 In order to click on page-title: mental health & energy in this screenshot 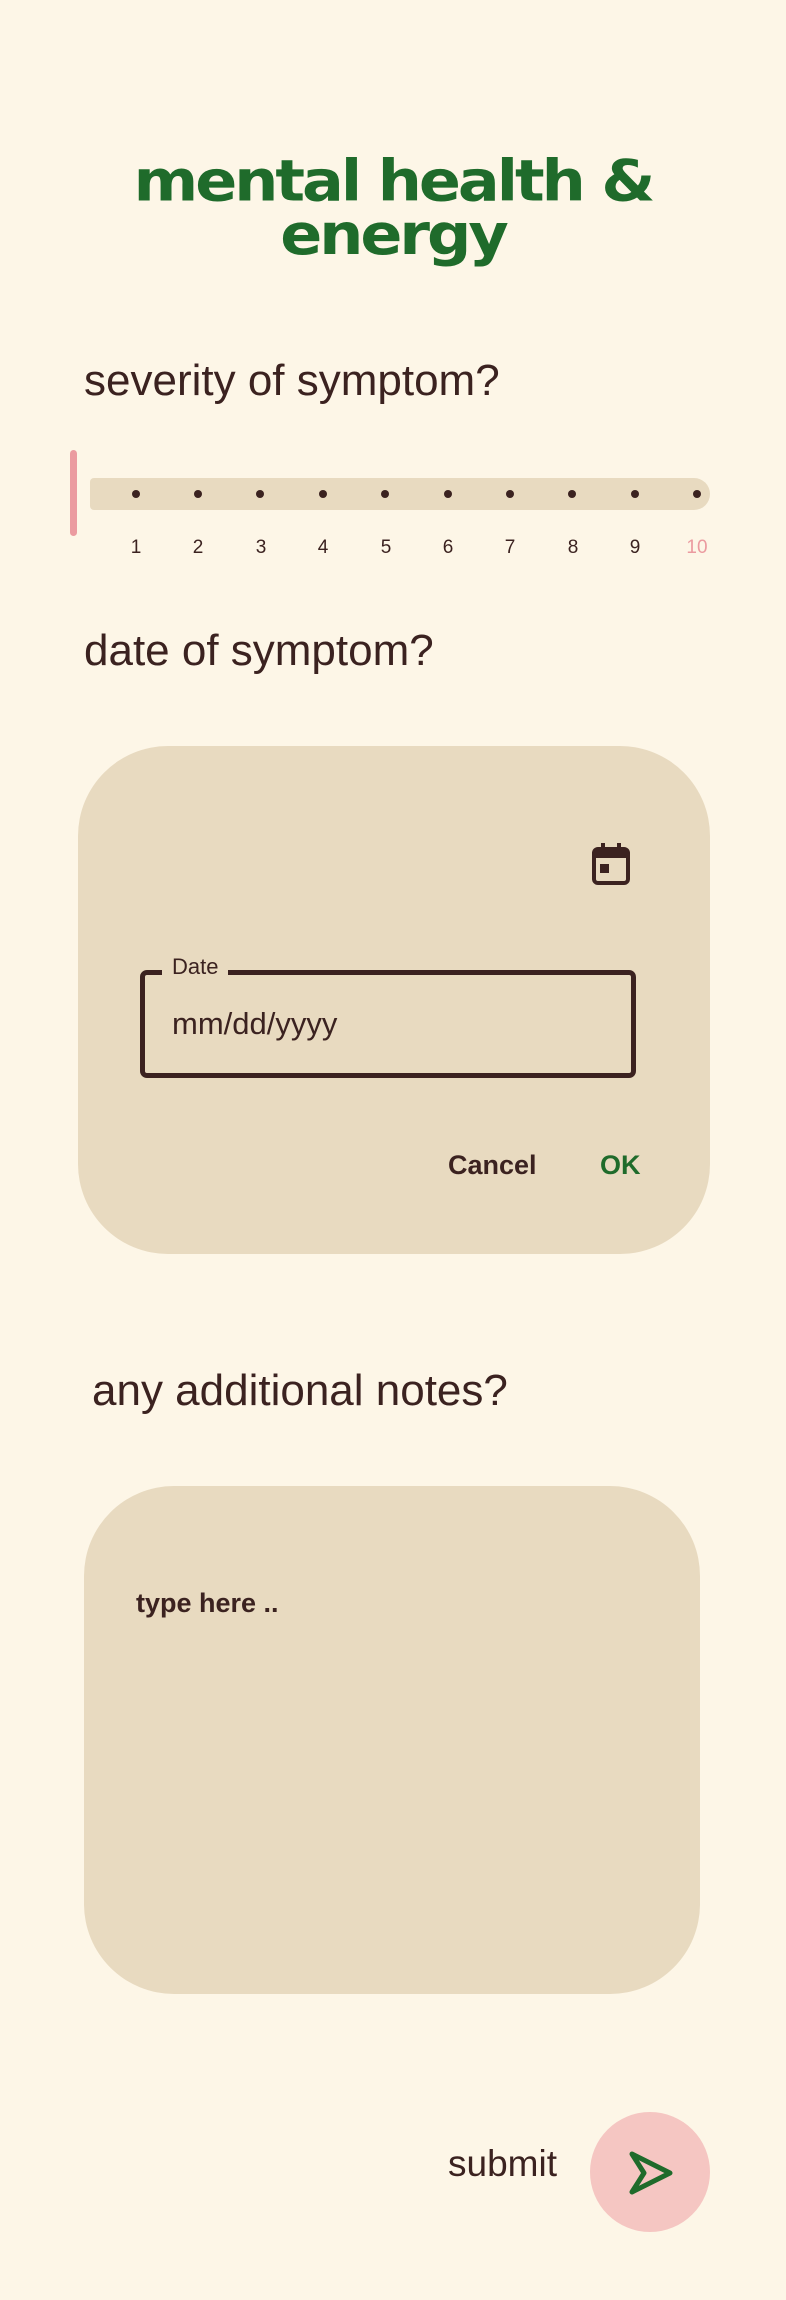, I will do `click(393, 210)`.